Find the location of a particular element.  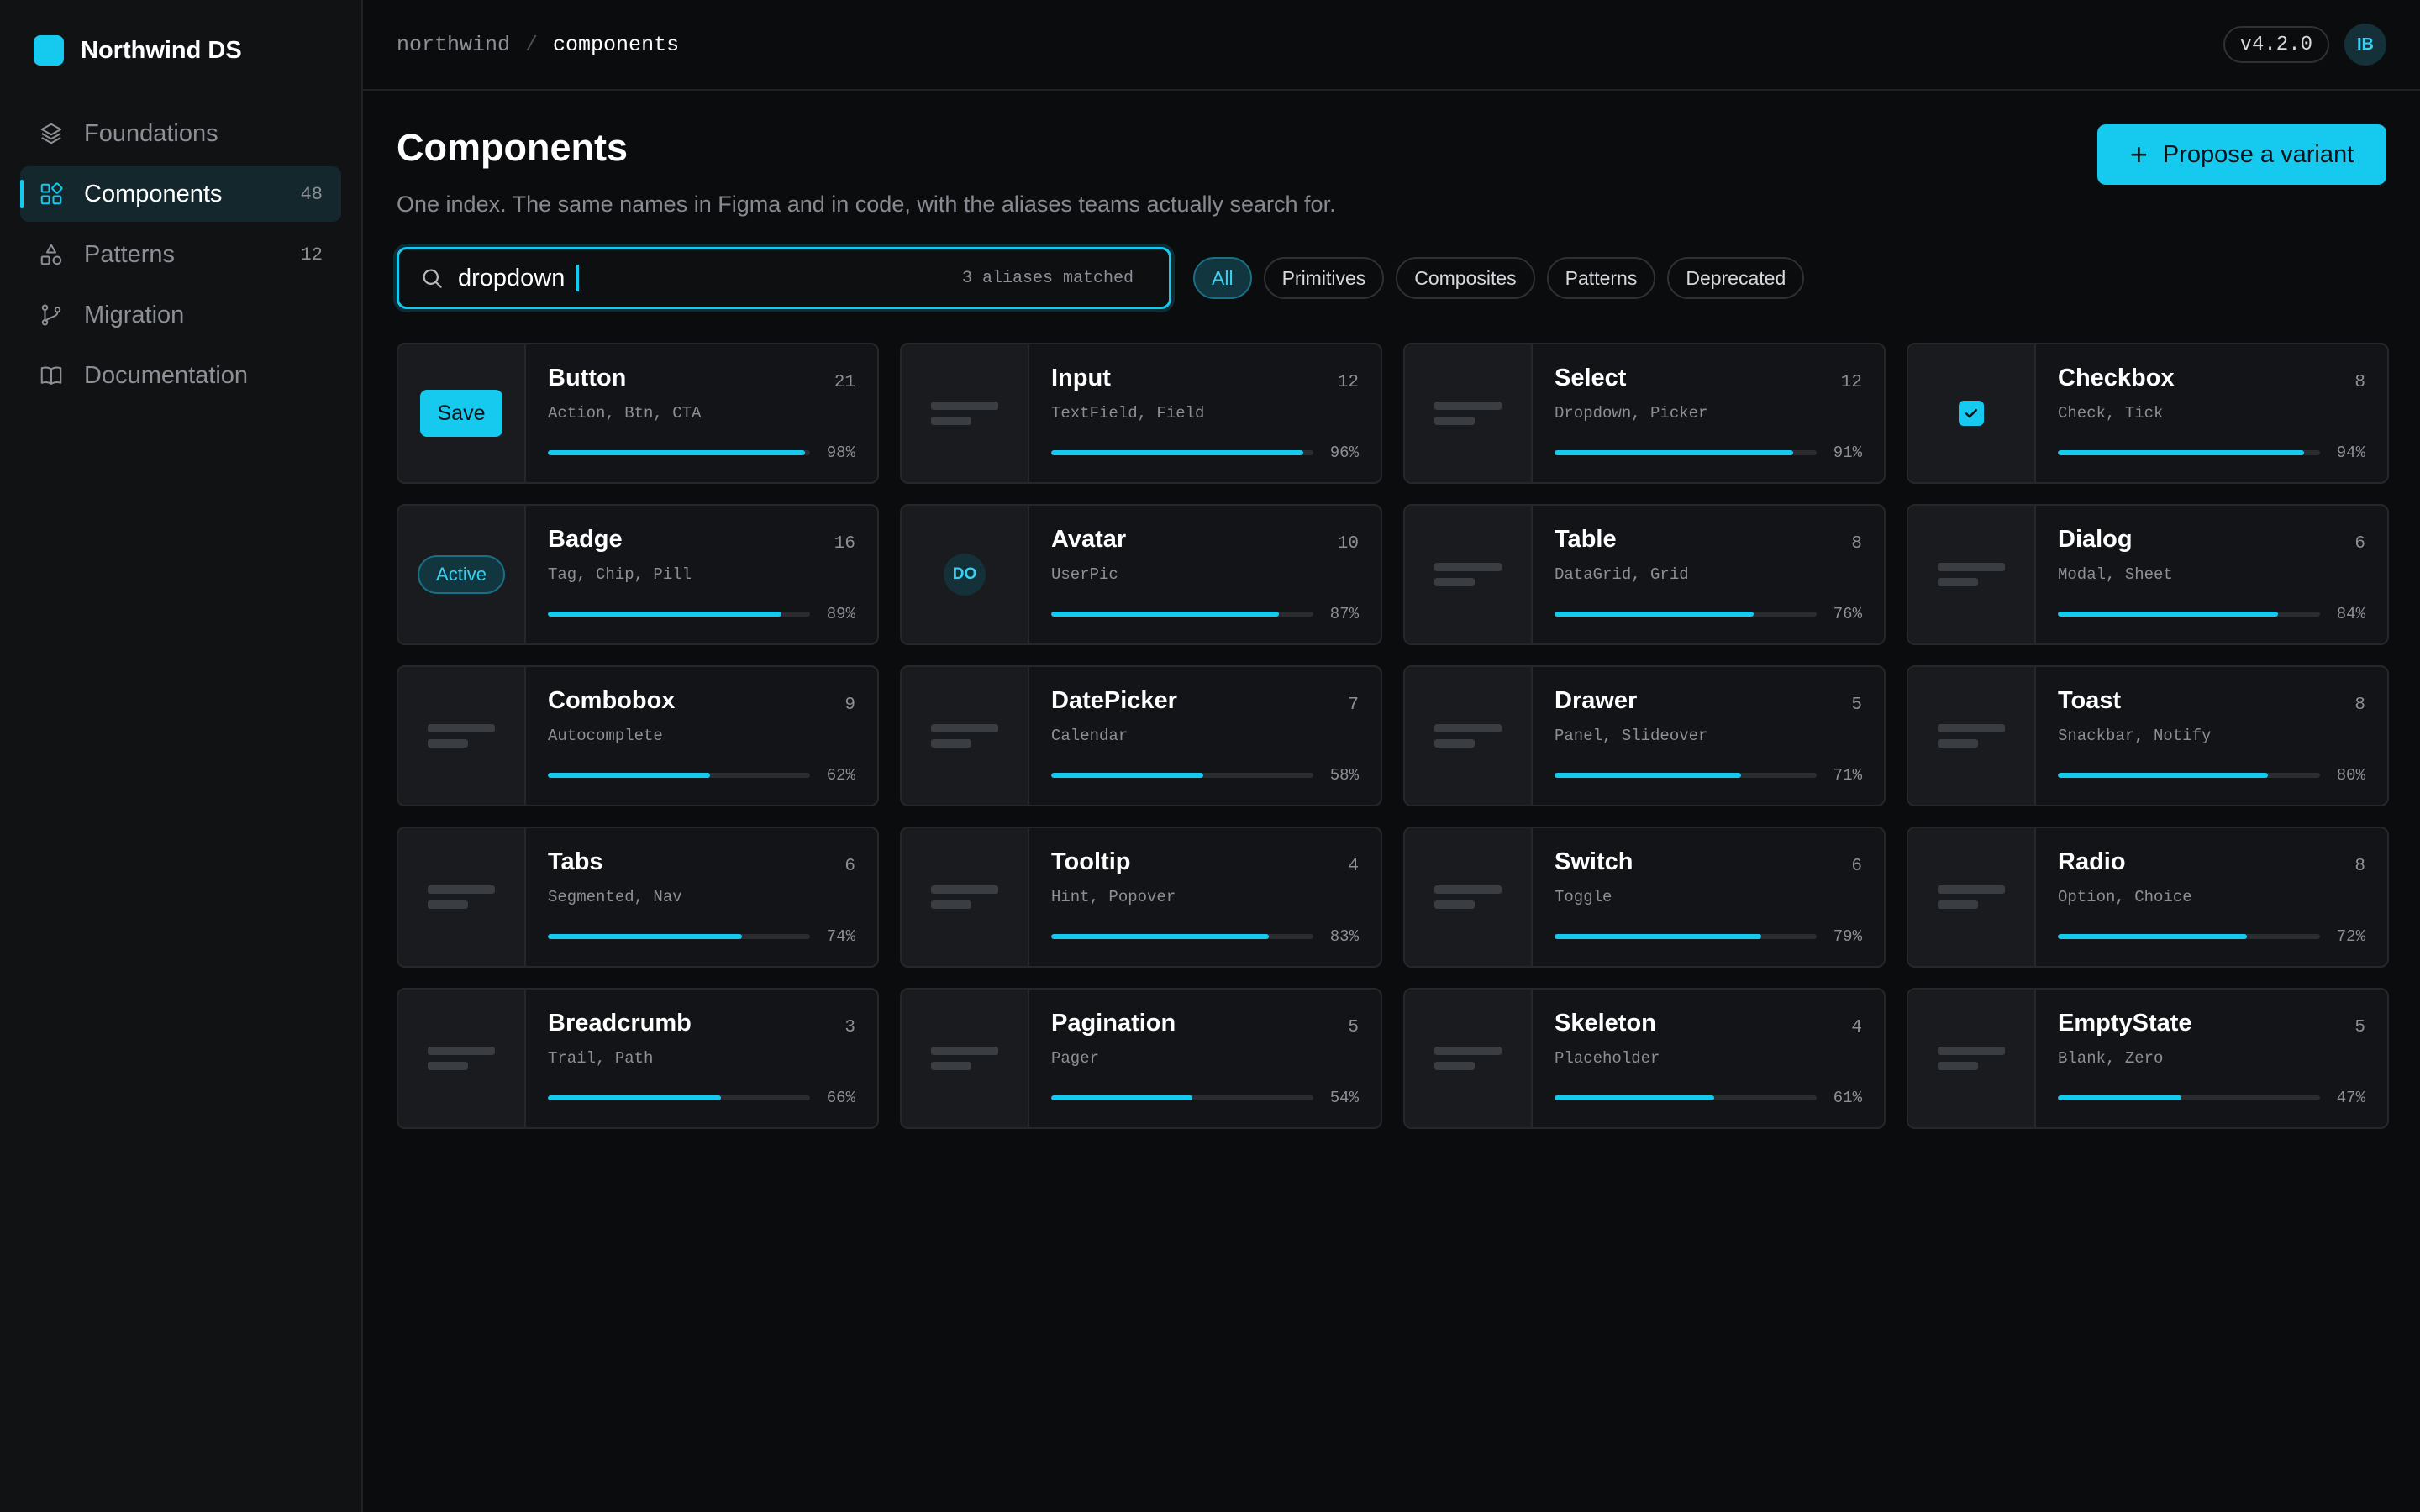

component-card-tabs: Tabs 6 Segmented, Nav 74% is located at coordinates (638, 897).